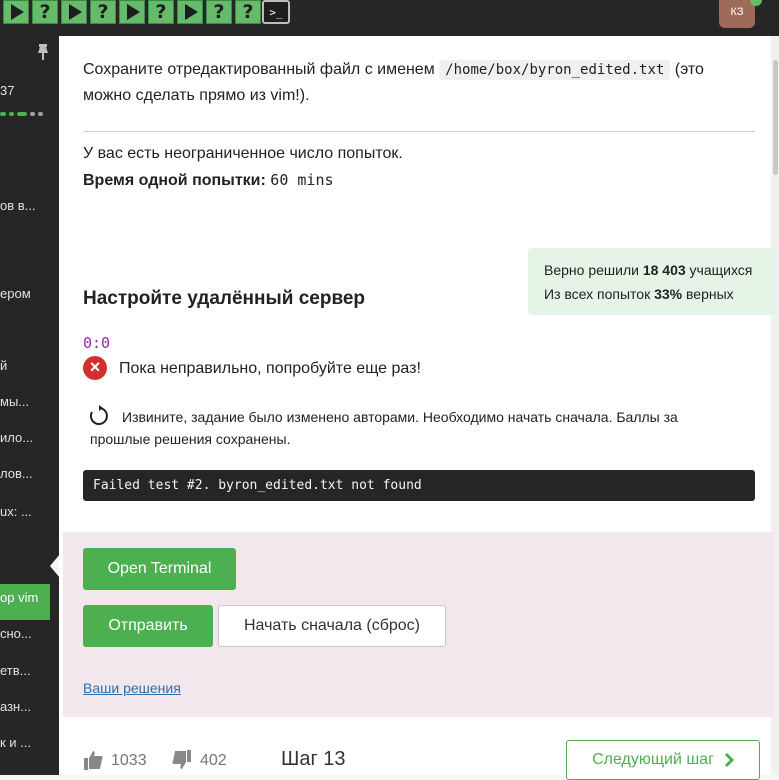 Image resolution: width=779 pixels, height=780 pixels. What do you see at coordinates (97, 343) in the screenshot?
I see `attempt-timer: 0:0` at bounding box center [97, 343].